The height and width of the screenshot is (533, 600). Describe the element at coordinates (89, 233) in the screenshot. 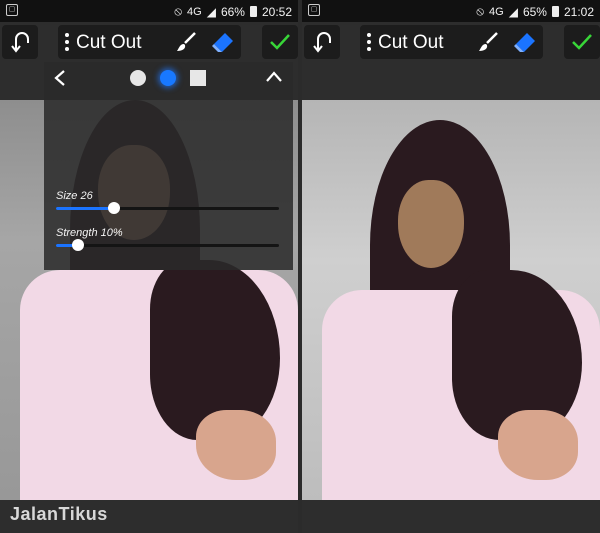

I see `strength-label: Strength 10%` at that location.